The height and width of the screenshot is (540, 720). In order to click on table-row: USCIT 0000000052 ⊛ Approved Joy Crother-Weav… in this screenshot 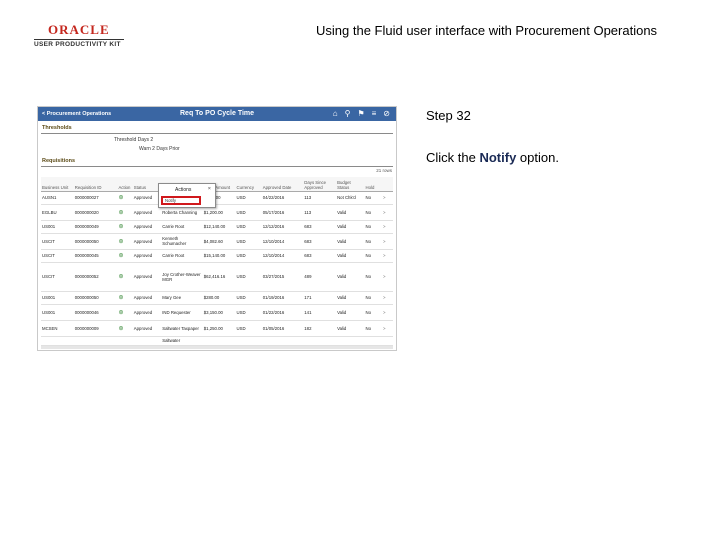, I will do `click(217, 277)`.